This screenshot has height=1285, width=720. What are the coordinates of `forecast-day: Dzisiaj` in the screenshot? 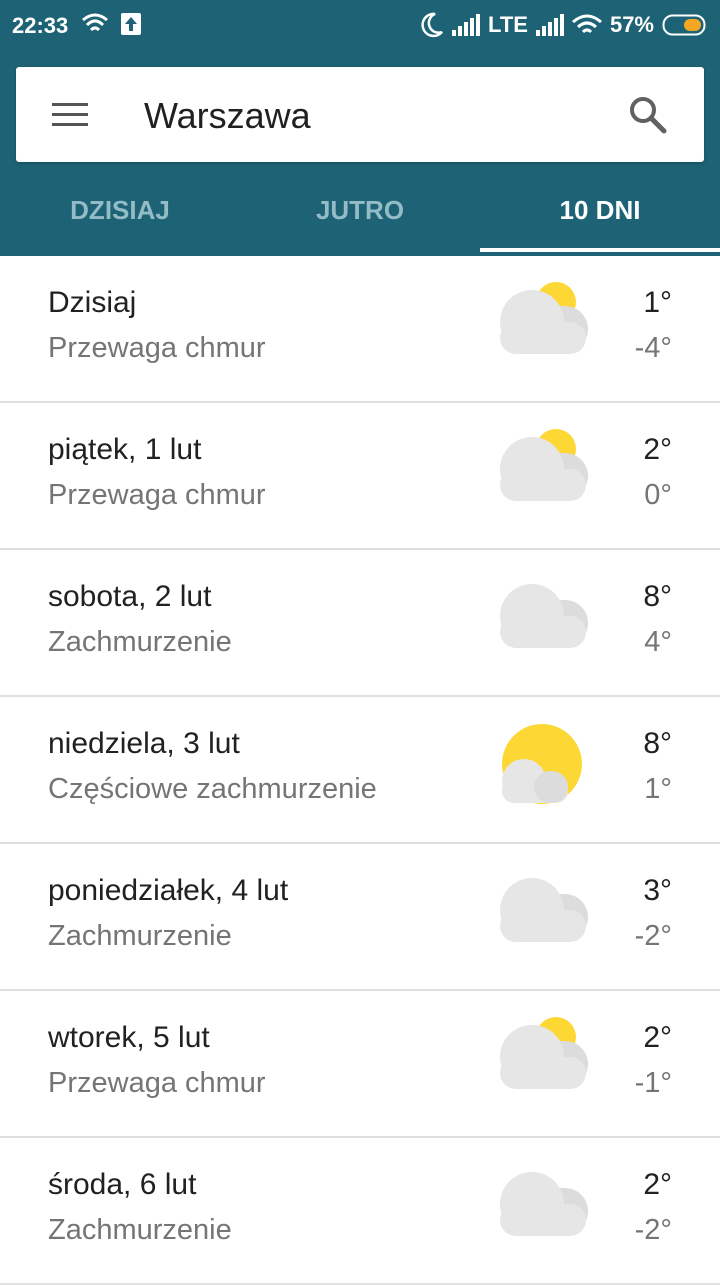 It's located at (92, 302).